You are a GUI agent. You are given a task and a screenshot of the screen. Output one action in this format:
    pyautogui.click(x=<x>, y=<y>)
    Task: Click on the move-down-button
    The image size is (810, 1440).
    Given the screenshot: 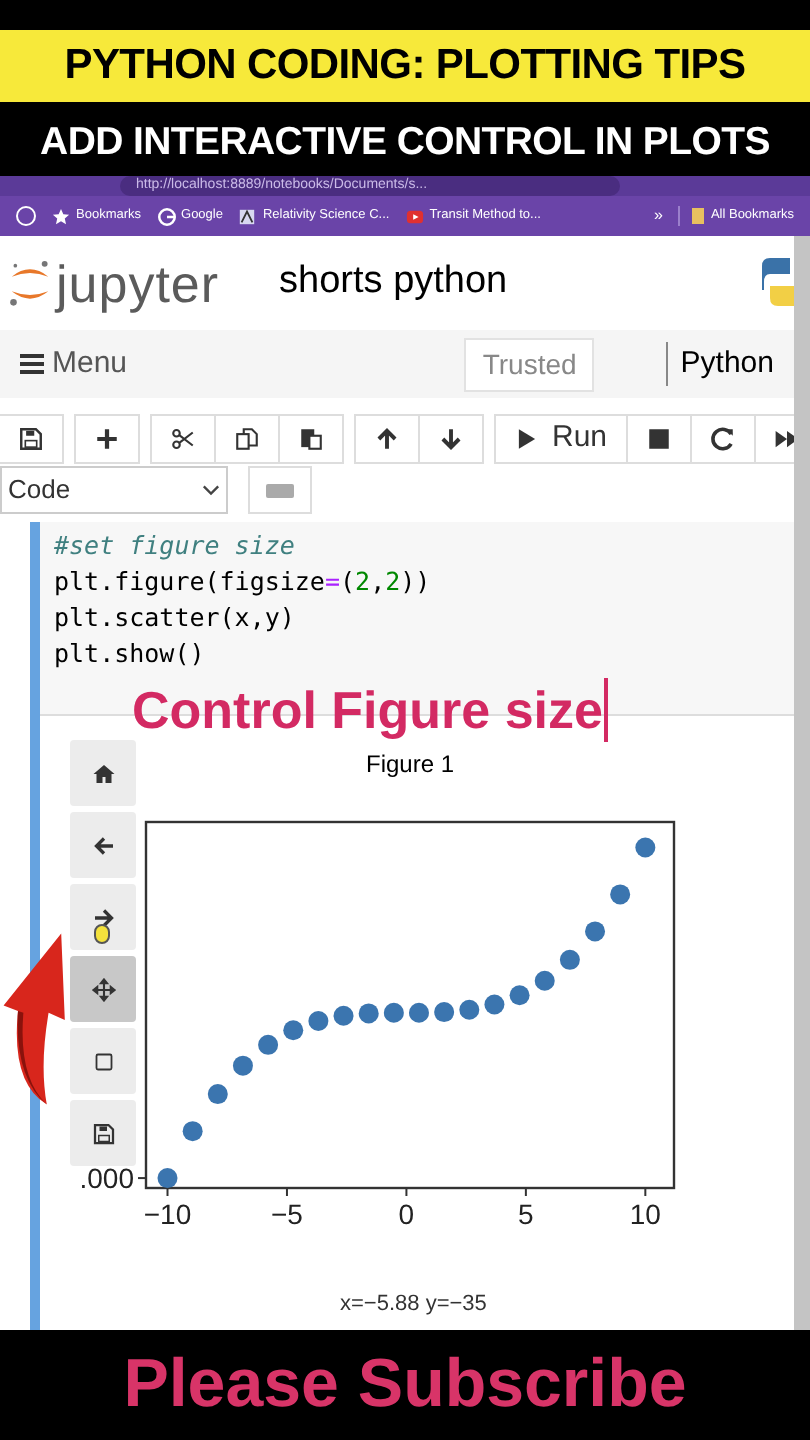 What is the action you would take?
    pyautogui.click(x=451, y=439)
    